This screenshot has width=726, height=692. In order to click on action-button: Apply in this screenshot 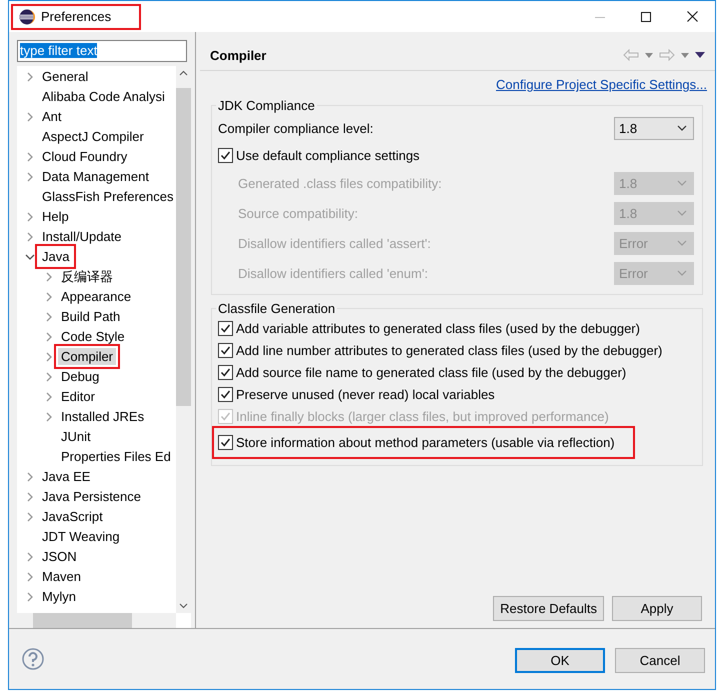, I will do `click(657, 608)`.